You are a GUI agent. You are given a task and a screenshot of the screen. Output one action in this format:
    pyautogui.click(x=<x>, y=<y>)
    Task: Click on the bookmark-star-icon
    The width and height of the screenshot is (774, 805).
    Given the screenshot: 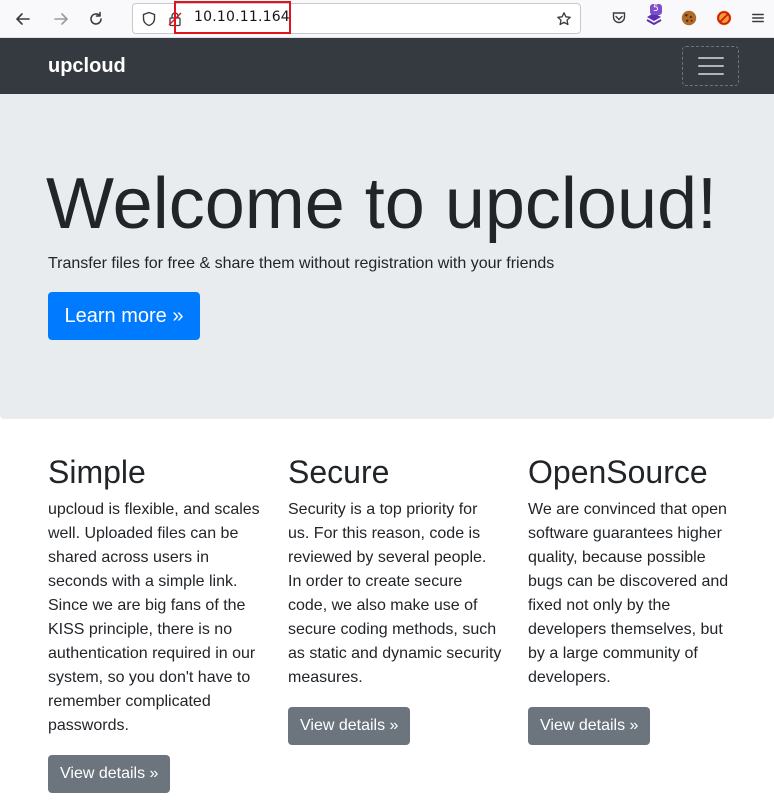 What is the action you would take?
    pyautogui.click(x=564, y=19)
    